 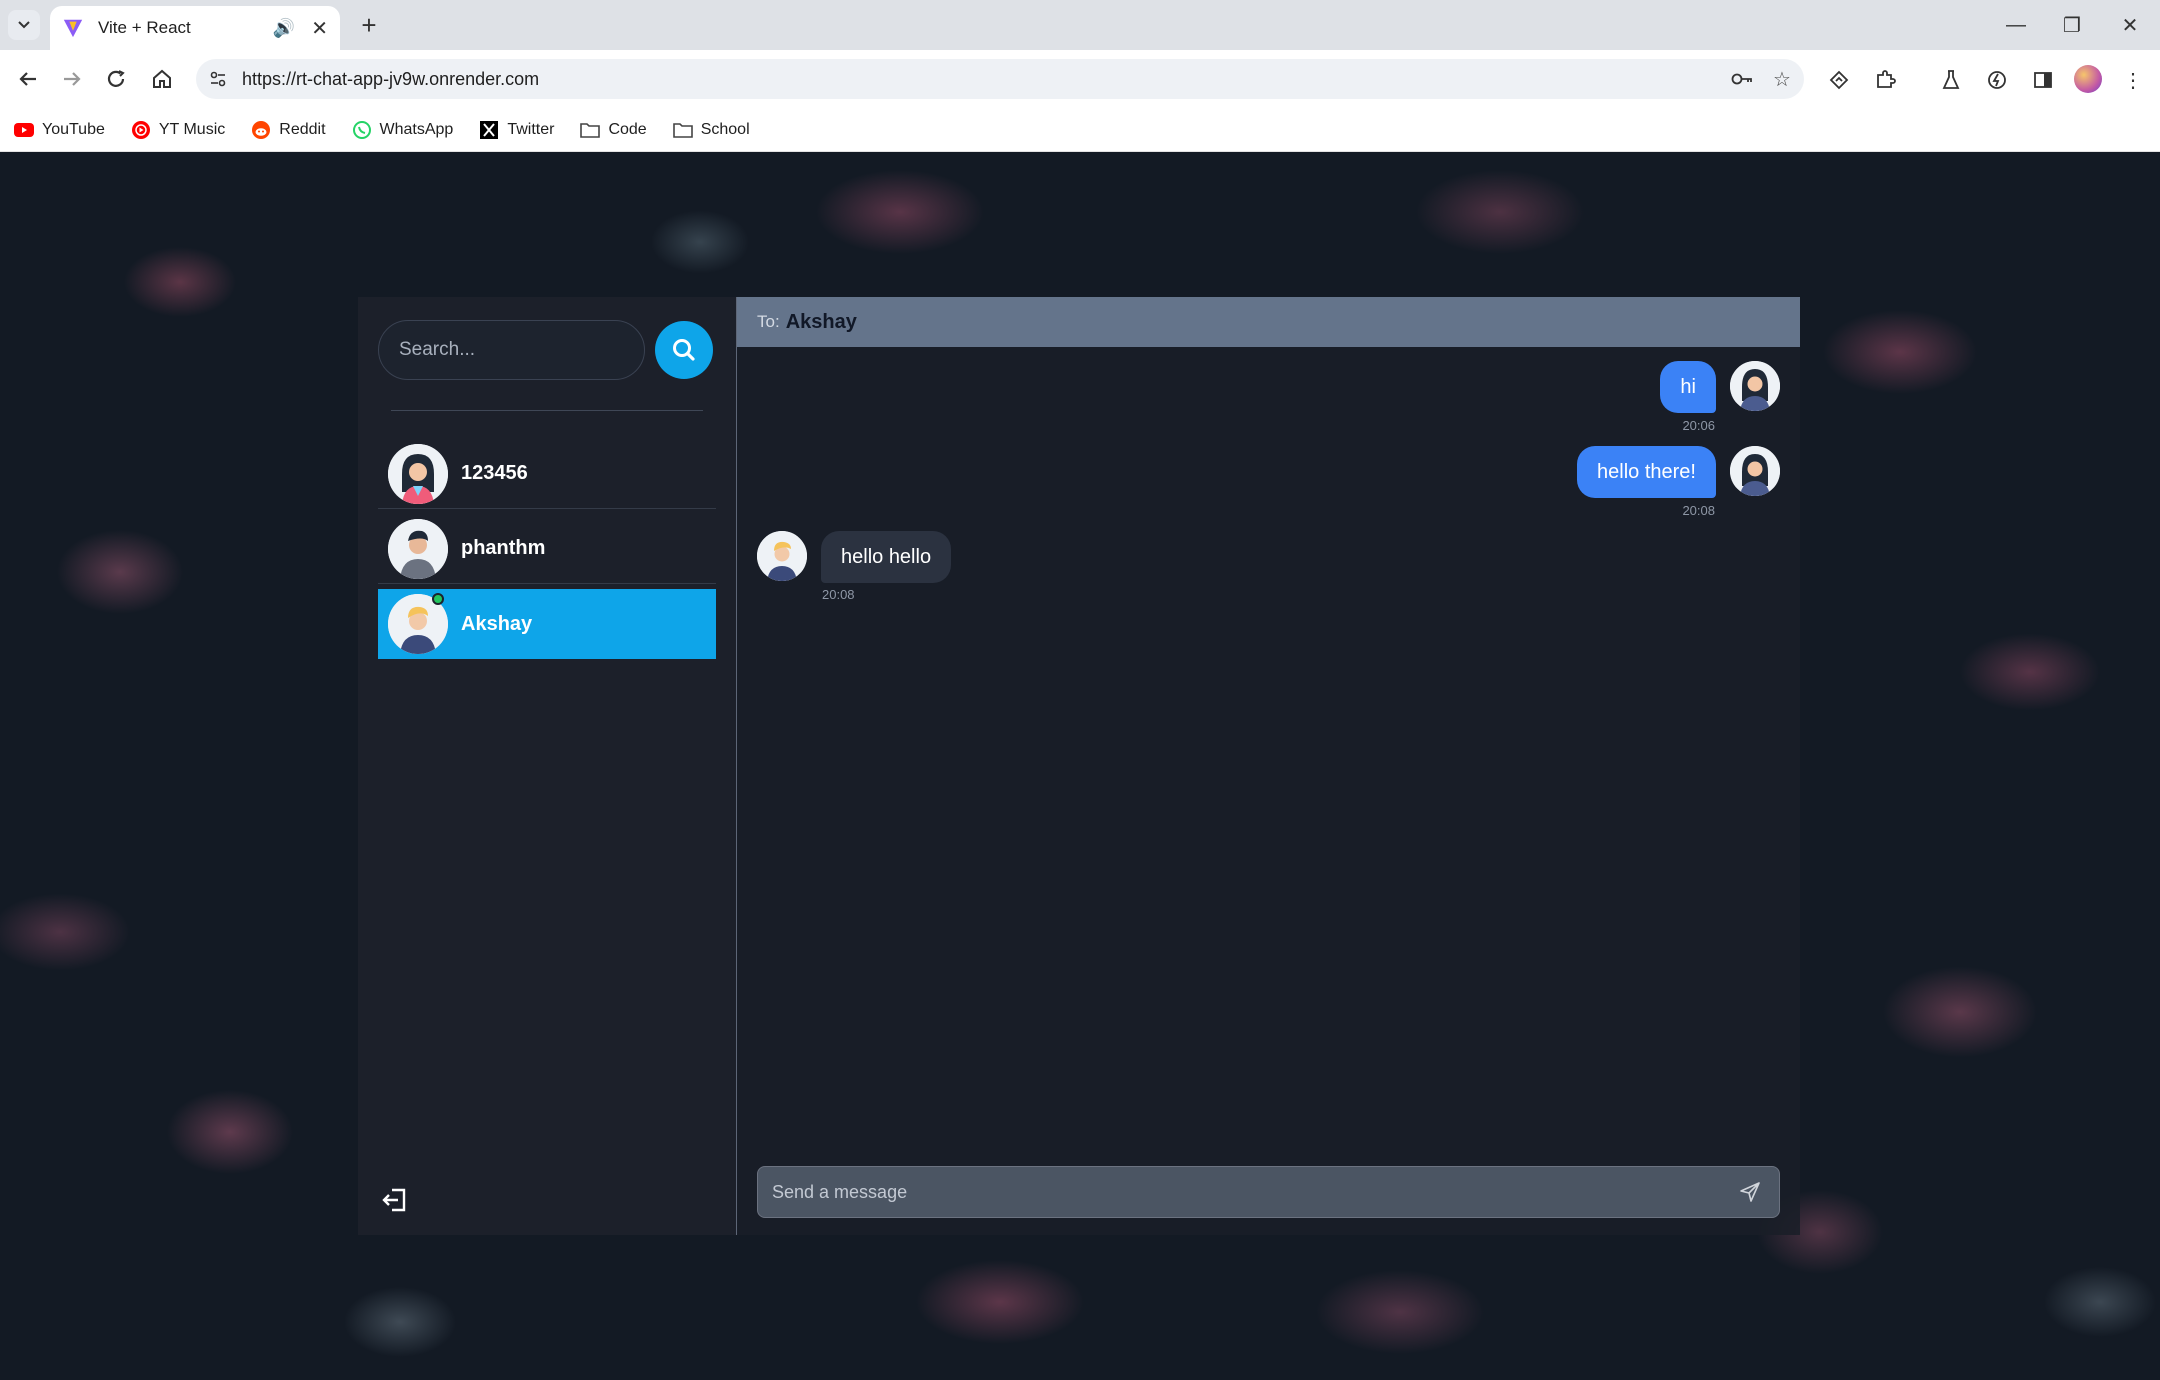 I want to click on send-button, so click(x=1750, y=1192).